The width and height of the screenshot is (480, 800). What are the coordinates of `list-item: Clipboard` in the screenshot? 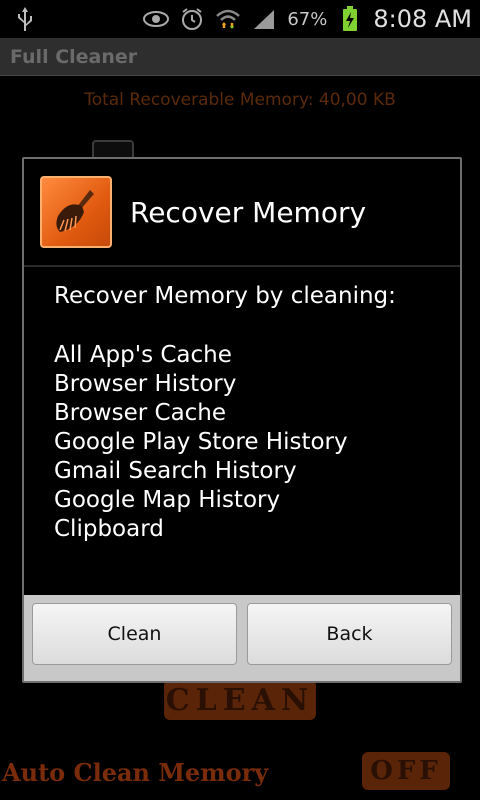 It's located at (109, 529).